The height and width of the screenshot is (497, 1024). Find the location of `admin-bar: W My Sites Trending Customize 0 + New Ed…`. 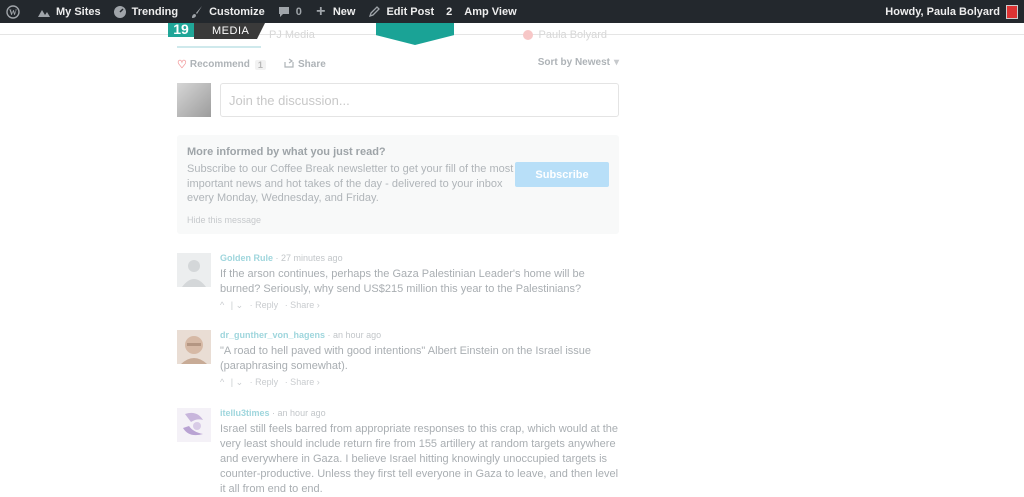

admin-bar: W My Sites Trending Customize 0 + New Ed… is located at coordinates (512, 11).